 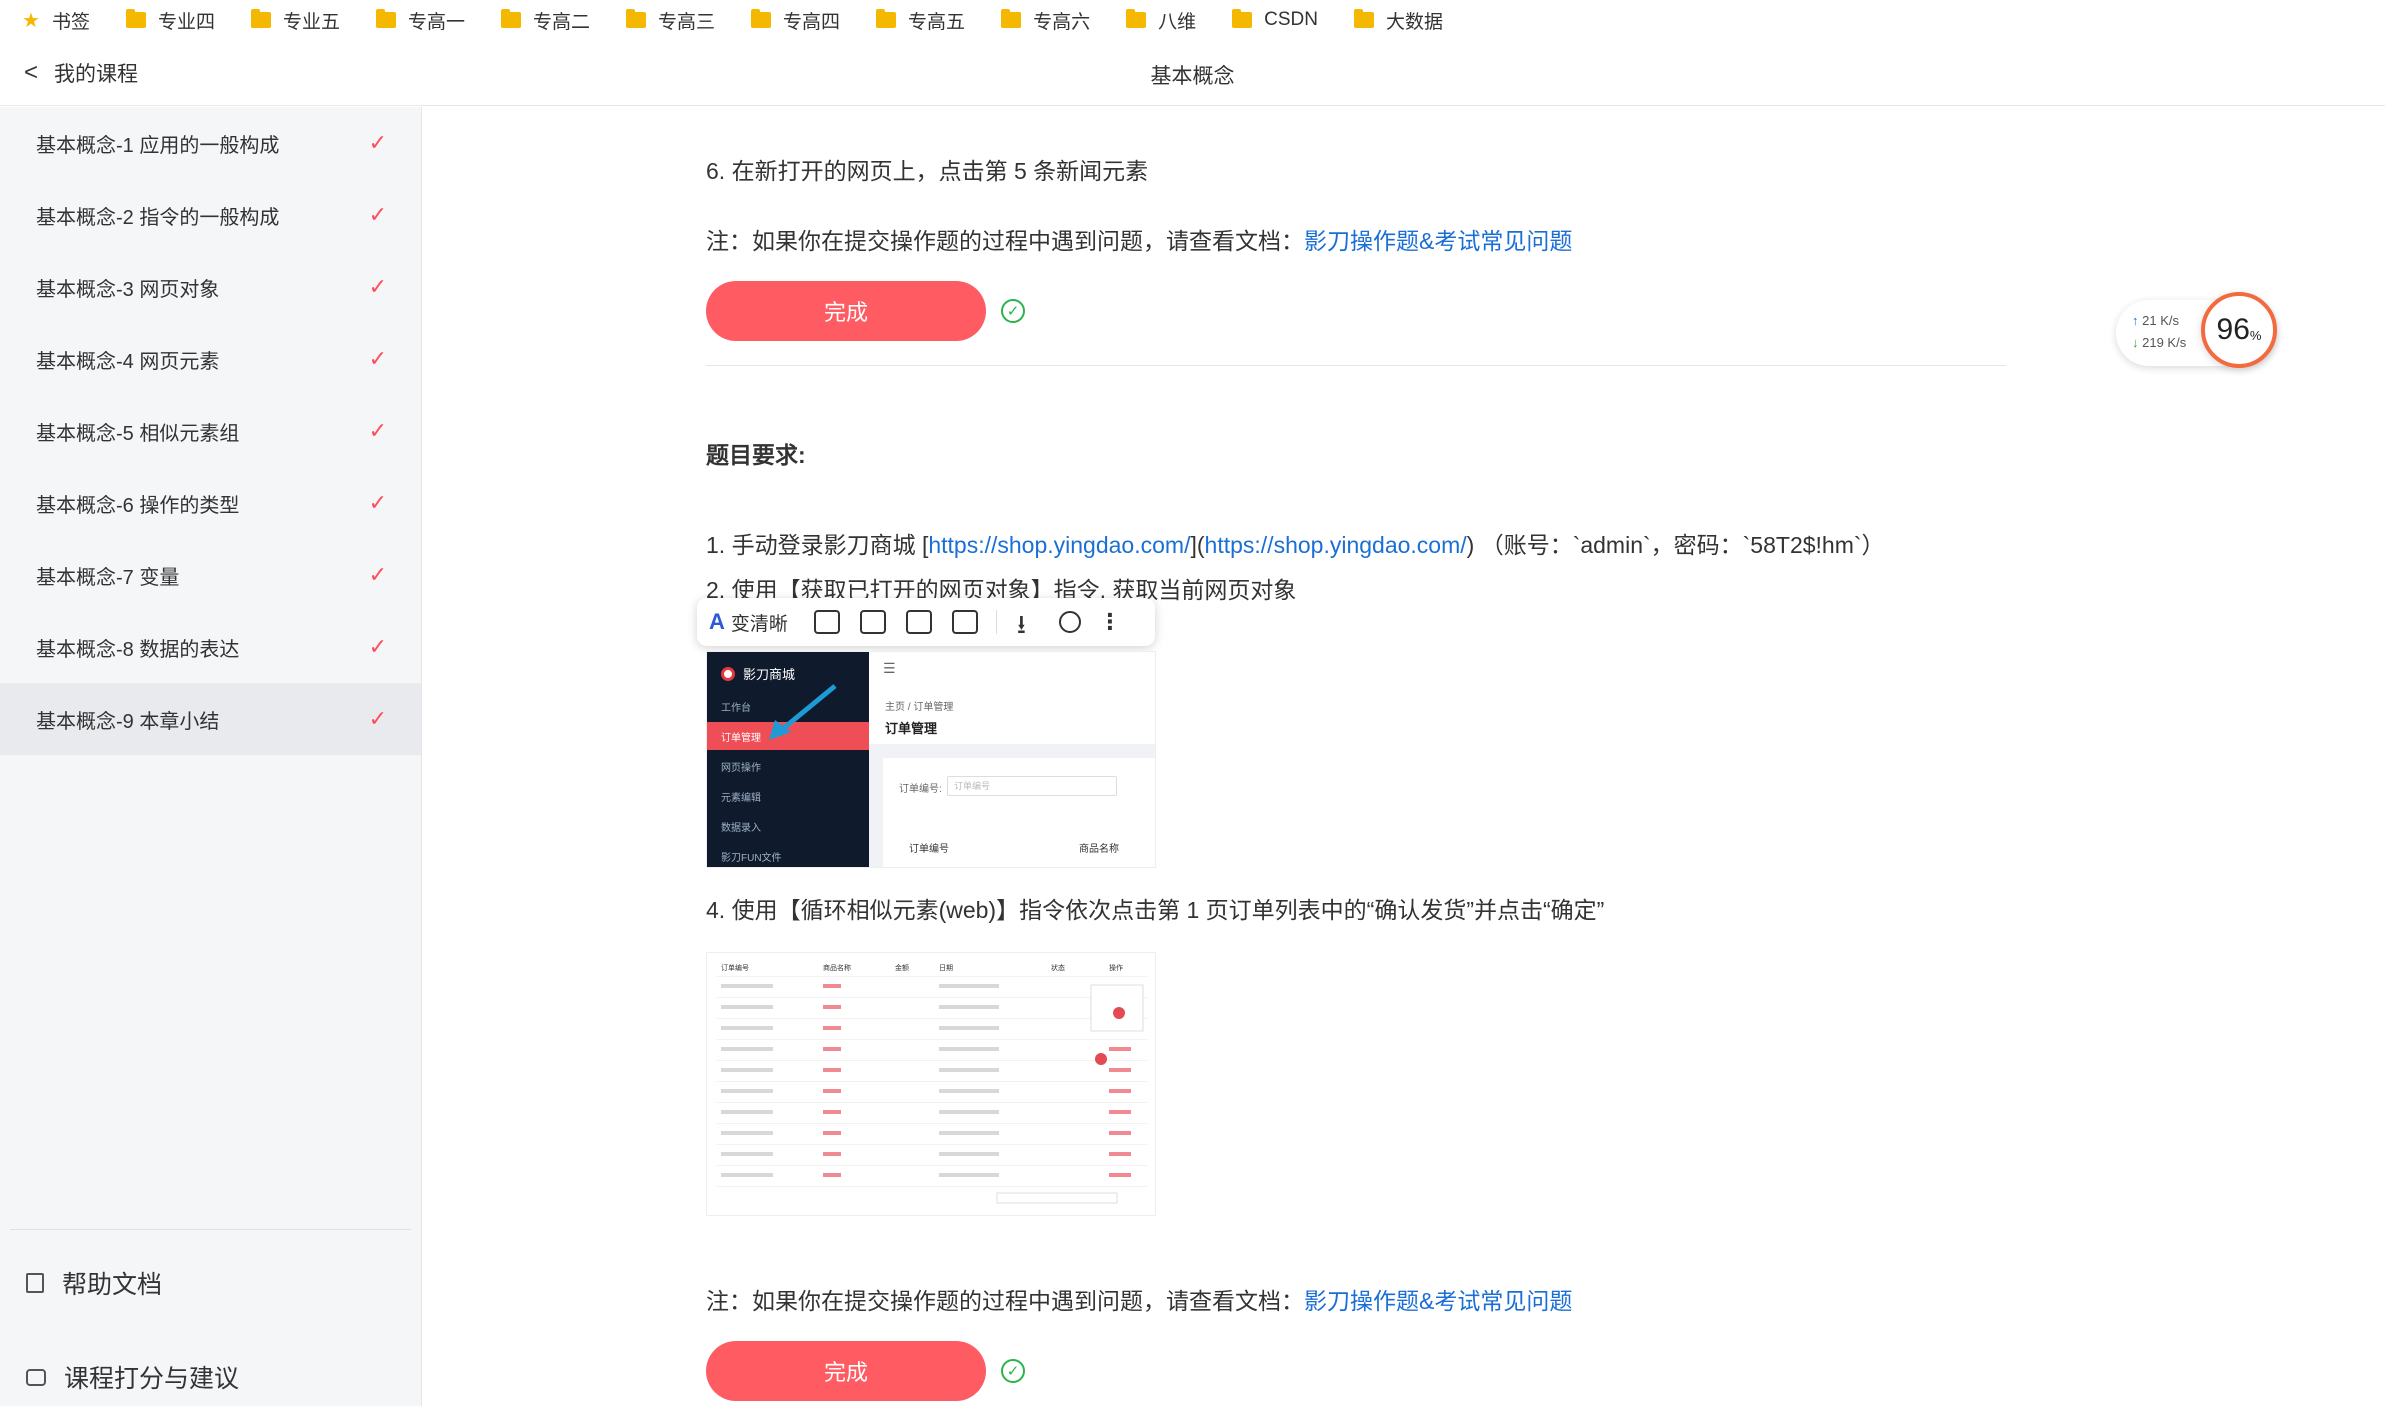 I want to click on bookmark-folder: 专高五, so click(x=920, y=20).